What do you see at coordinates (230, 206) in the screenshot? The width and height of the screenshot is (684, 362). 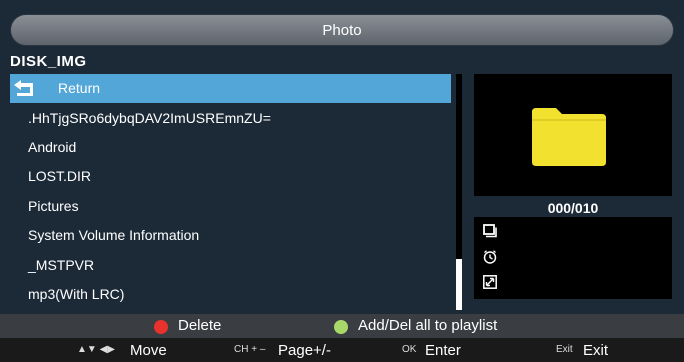 I see `list-item: Pictures` at bounding box center [230, 206].